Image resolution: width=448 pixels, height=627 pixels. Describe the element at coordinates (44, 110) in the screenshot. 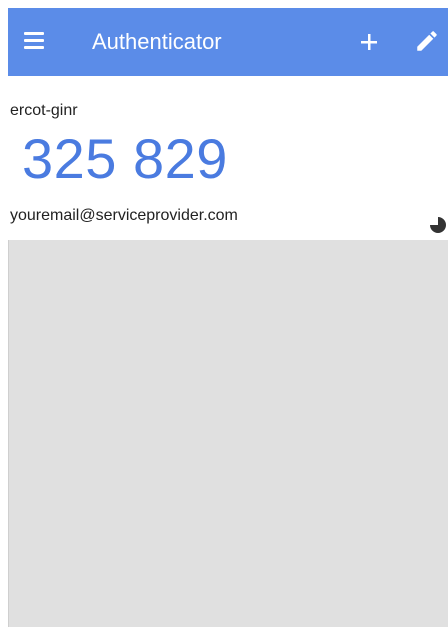

I see `issuer-label: ercot-ginr` at that location.